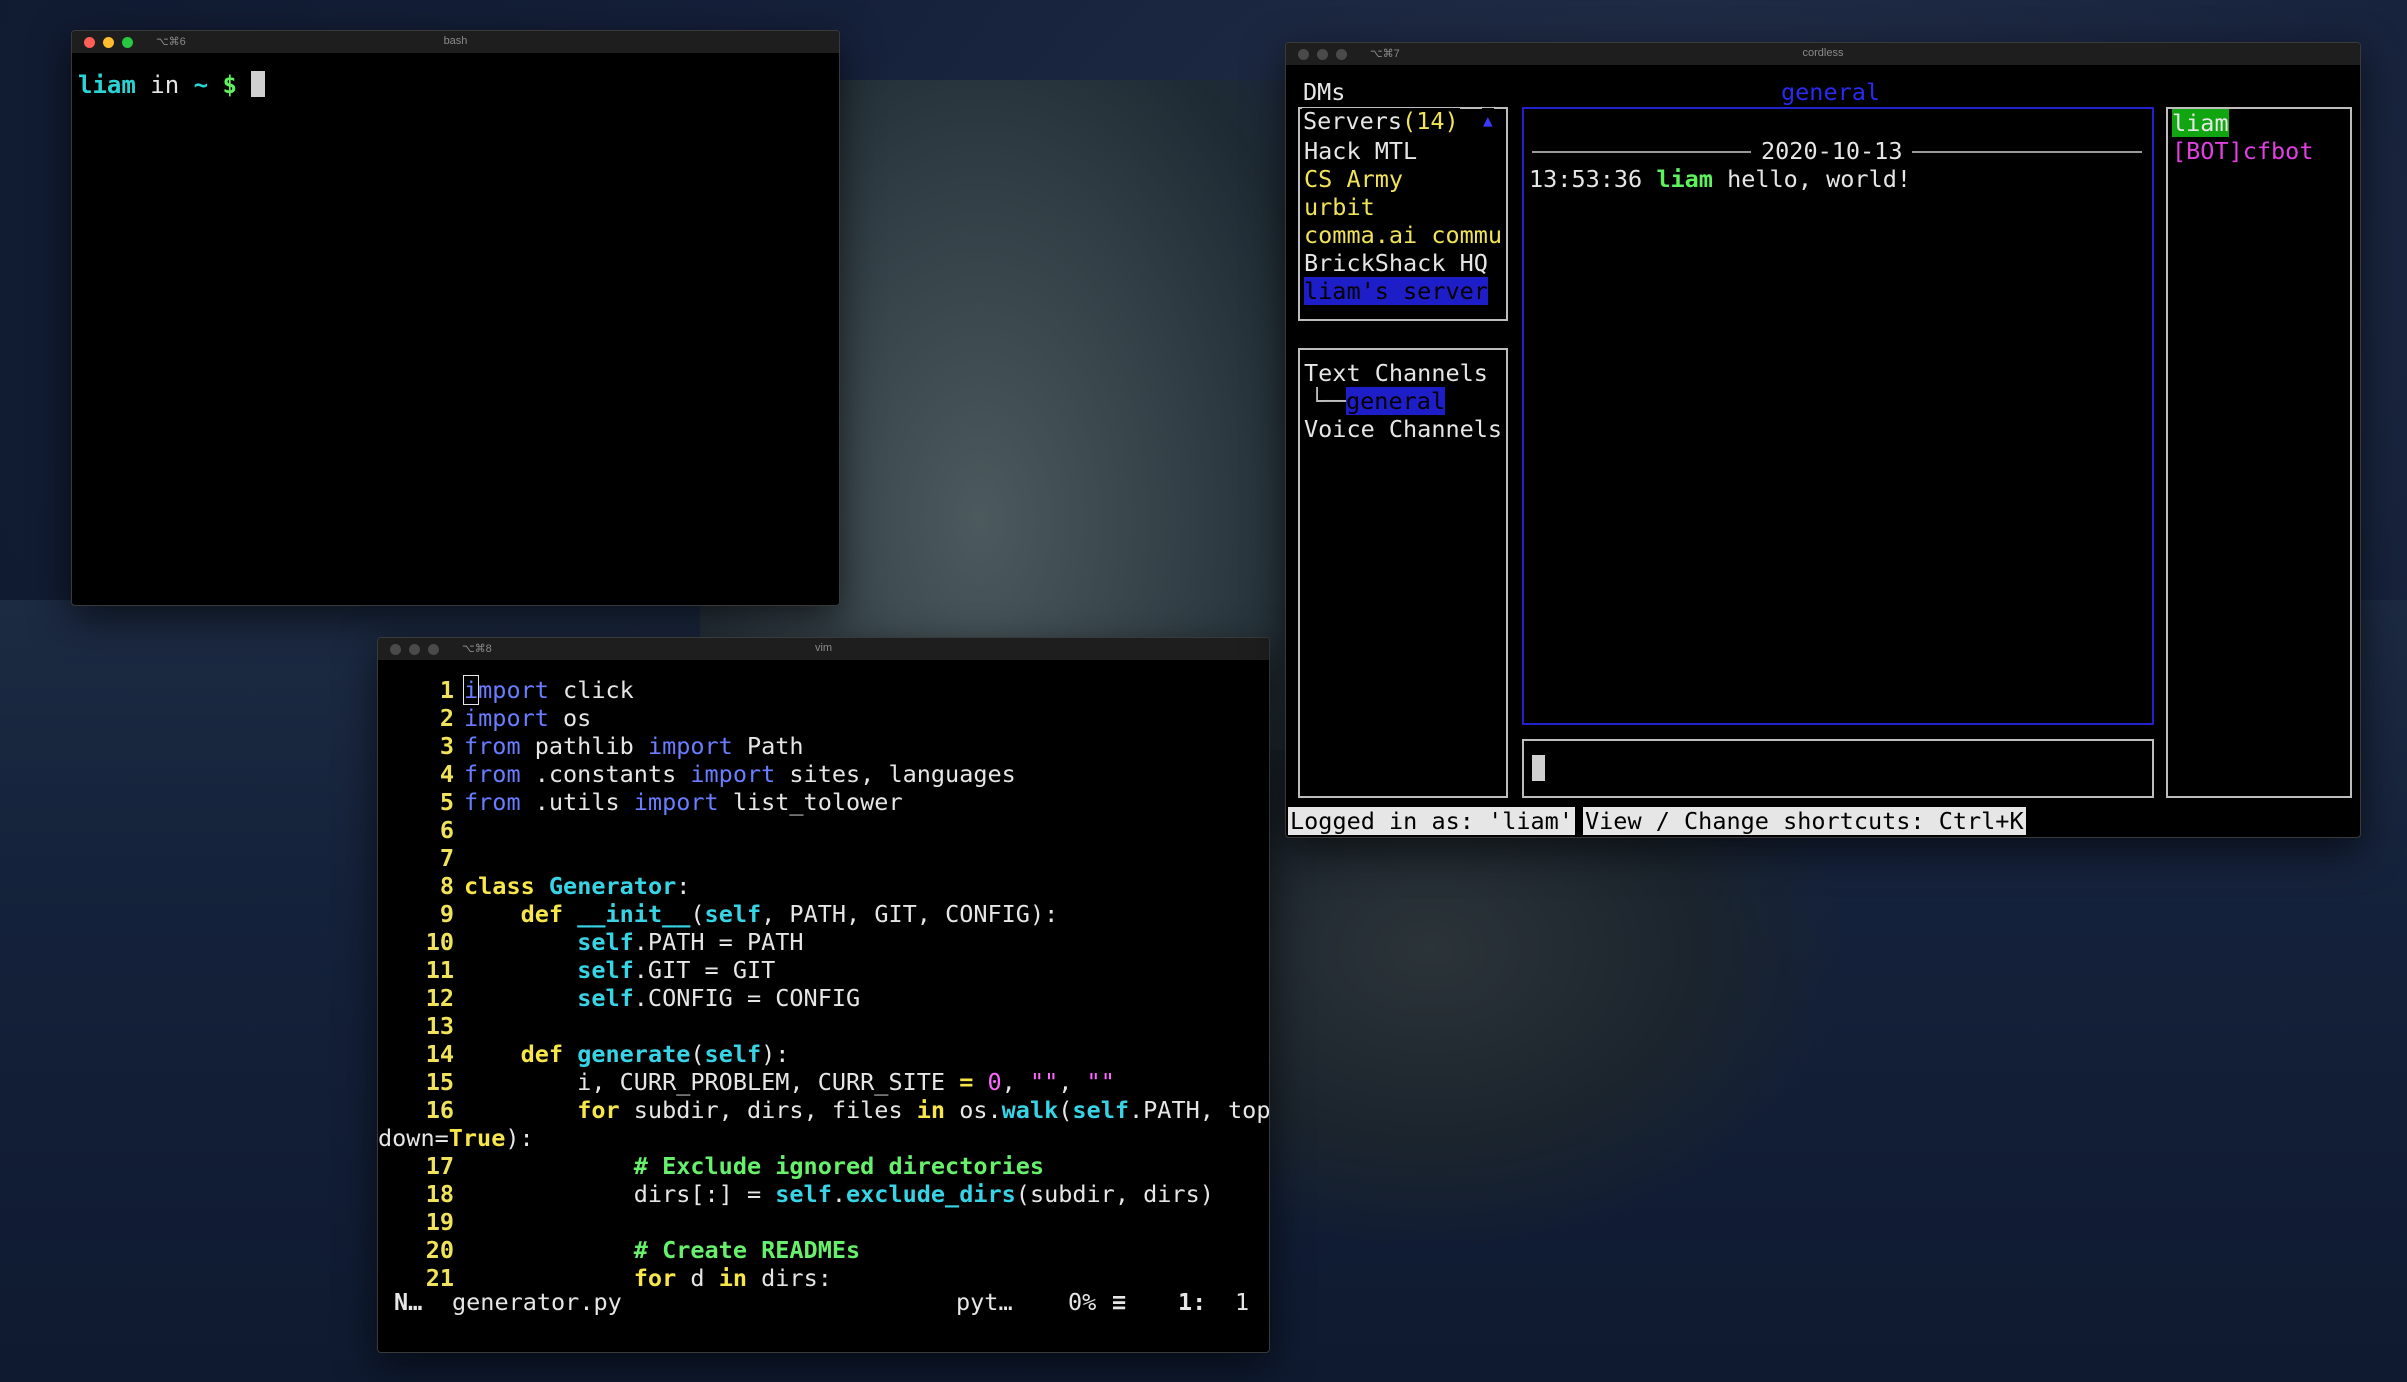 The width and height of the screenshot is (2407, 1382). Describe the element at coordinates (164, 85) in the screenshot. I see `prompt-in: in` at that location.